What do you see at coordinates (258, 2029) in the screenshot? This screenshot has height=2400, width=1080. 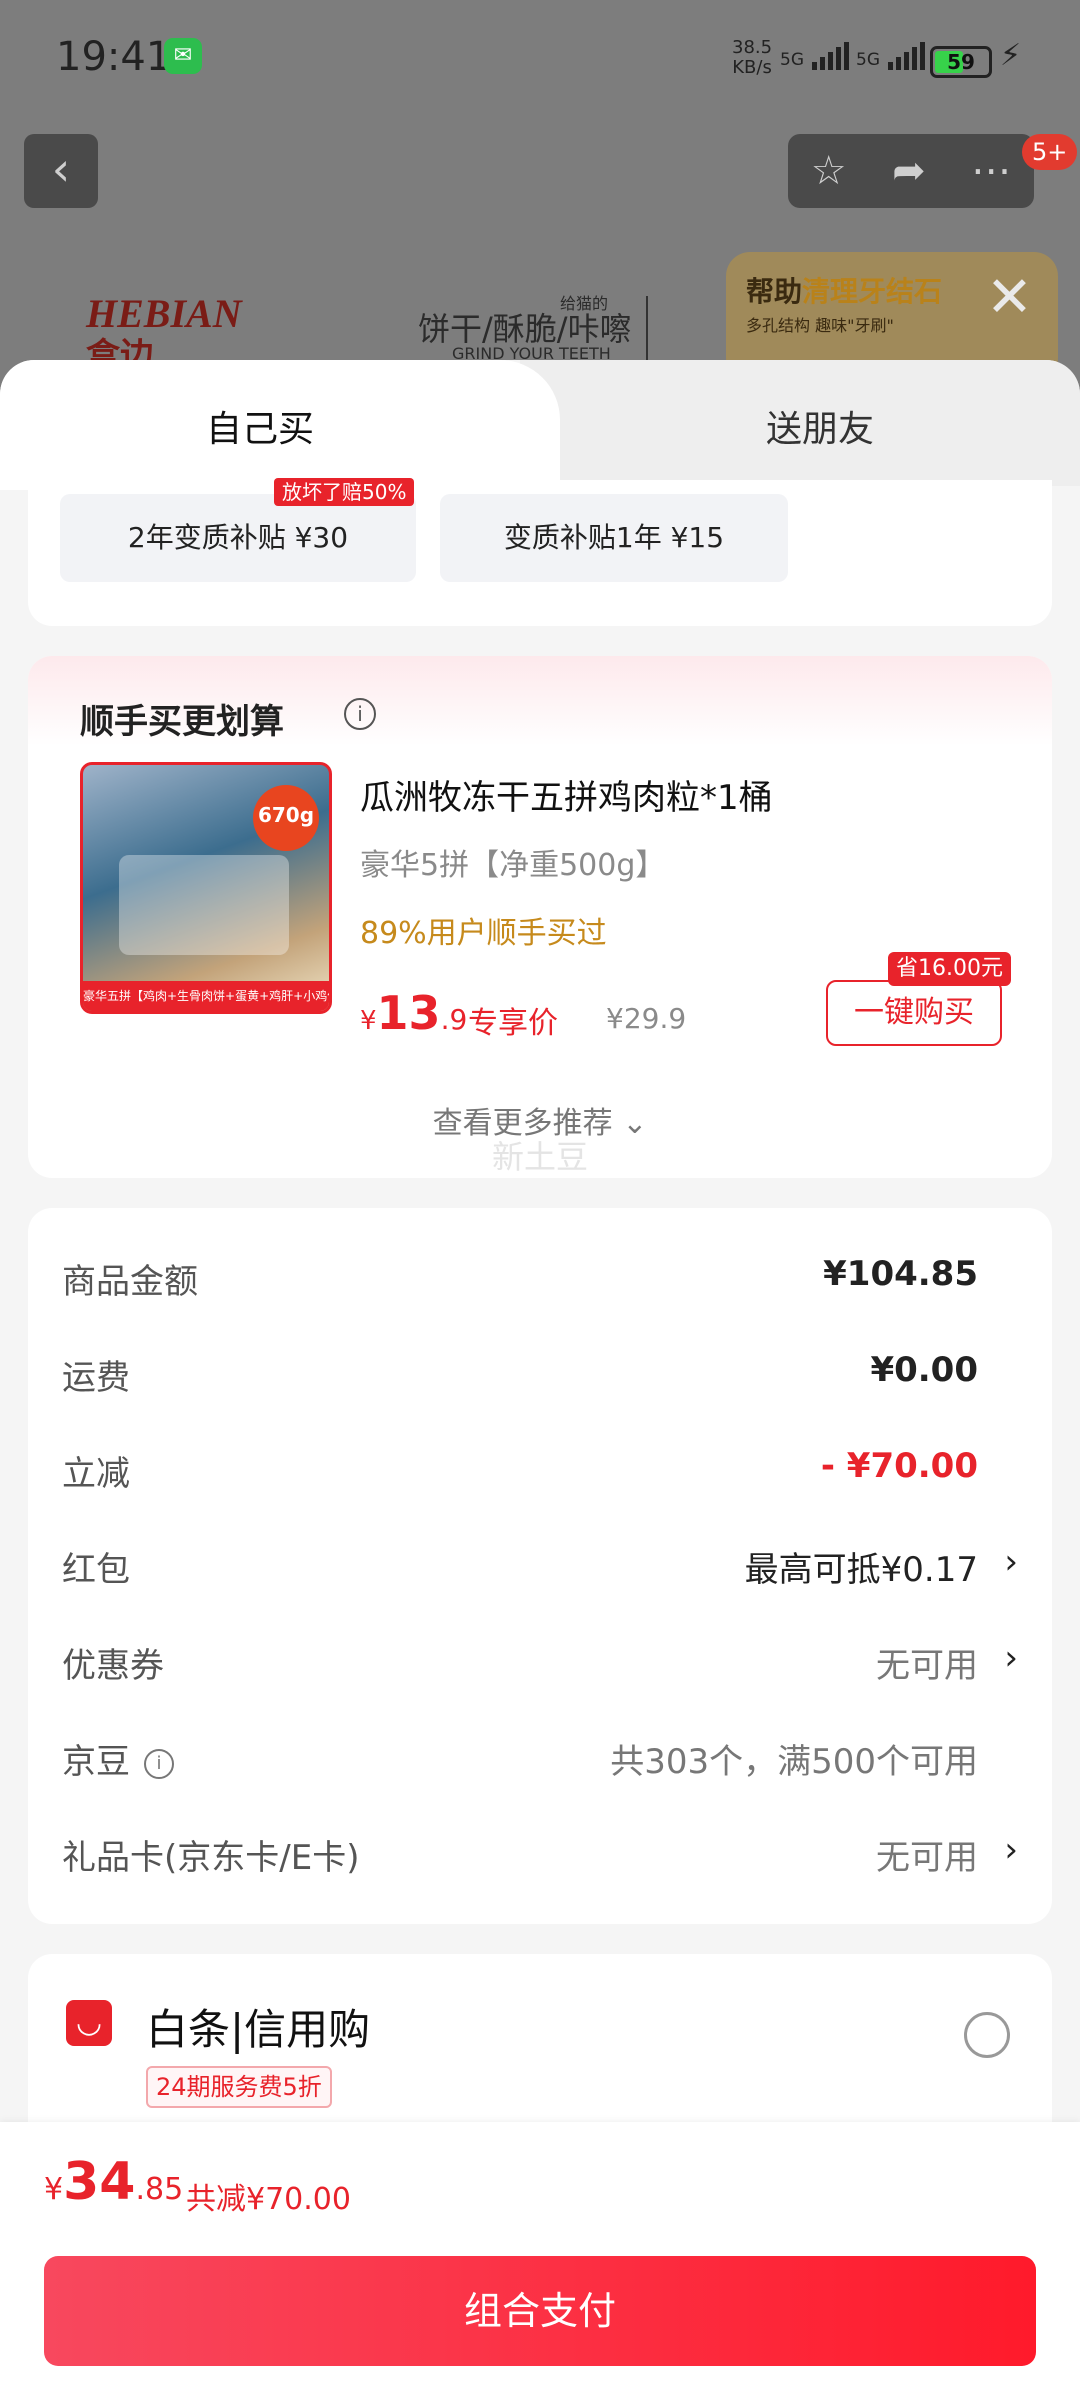 I see `payment-method-name: 白条|信用购` at bounding box center [258, 2029].